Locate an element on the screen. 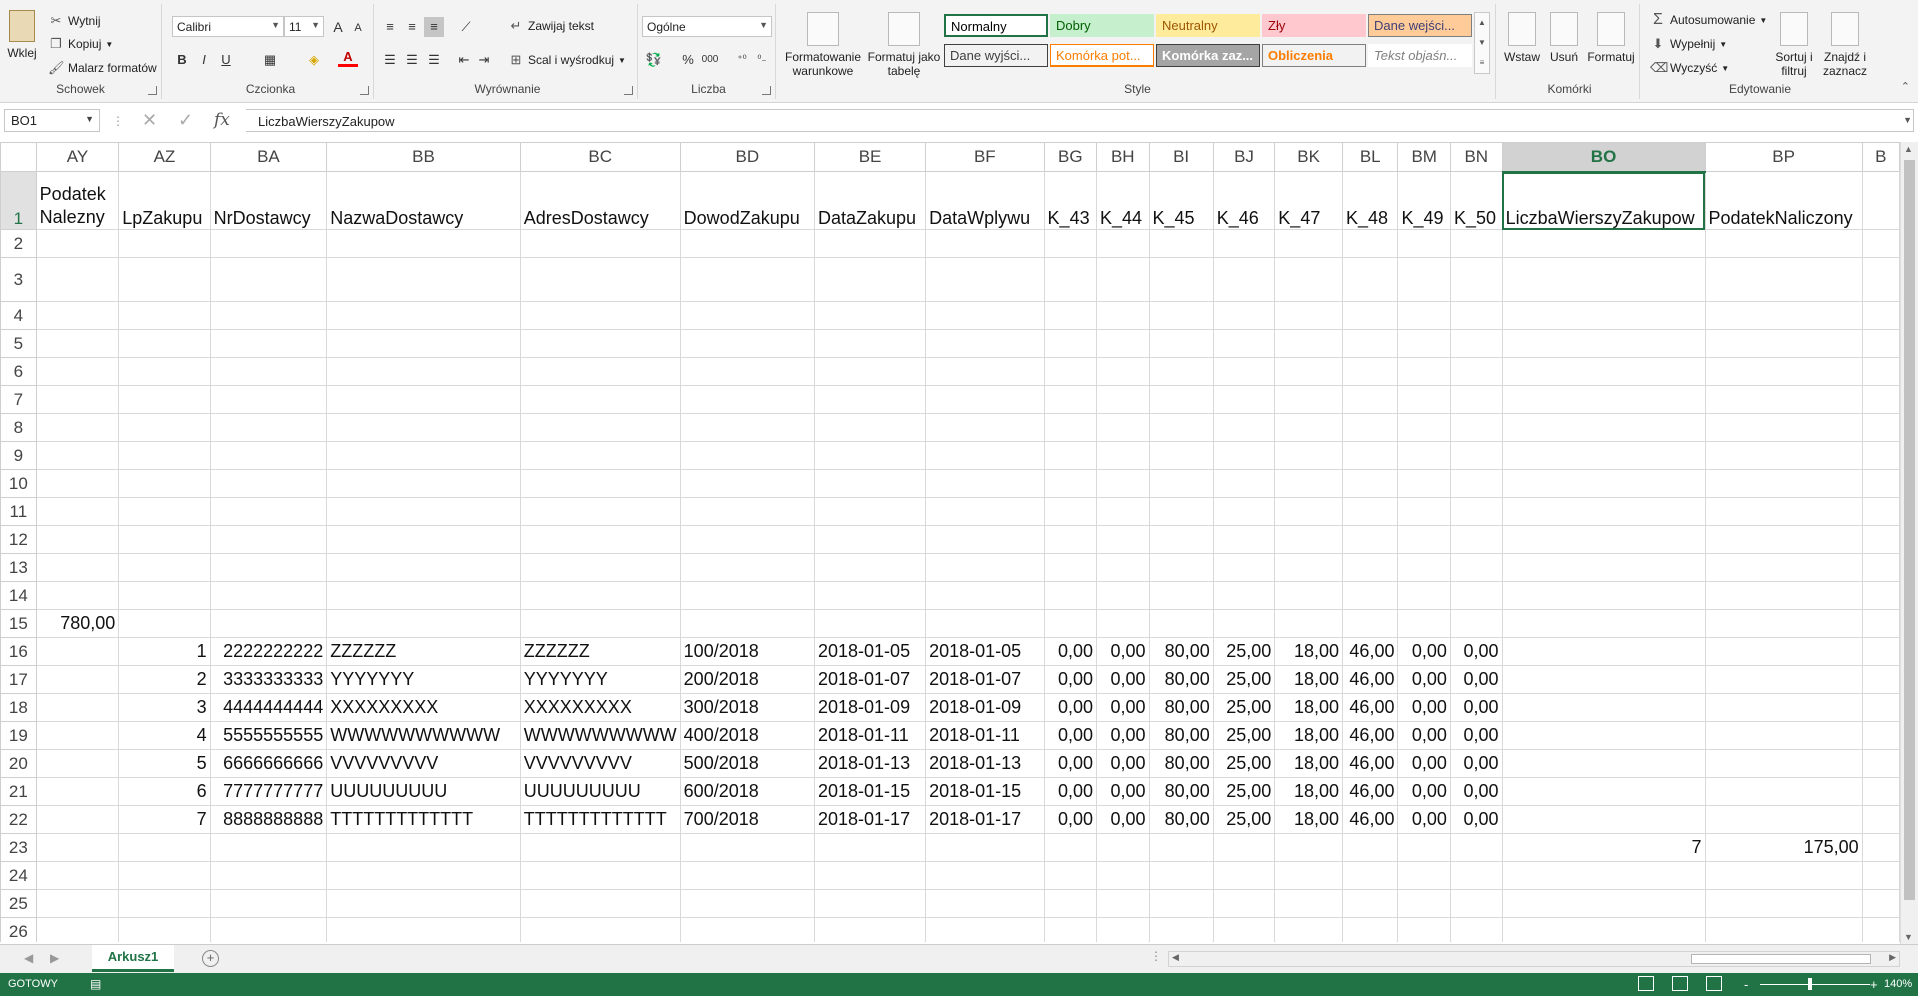 The height and width of the screenshot is (996, 1918). cell-BC25 is located at coordinates (600, 903).